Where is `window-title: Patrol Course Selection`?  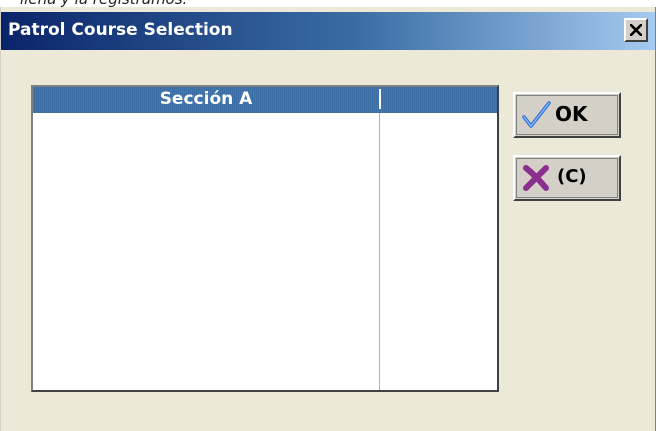 window-title: Patrol Course Selection is located at coordinates (120, 30).